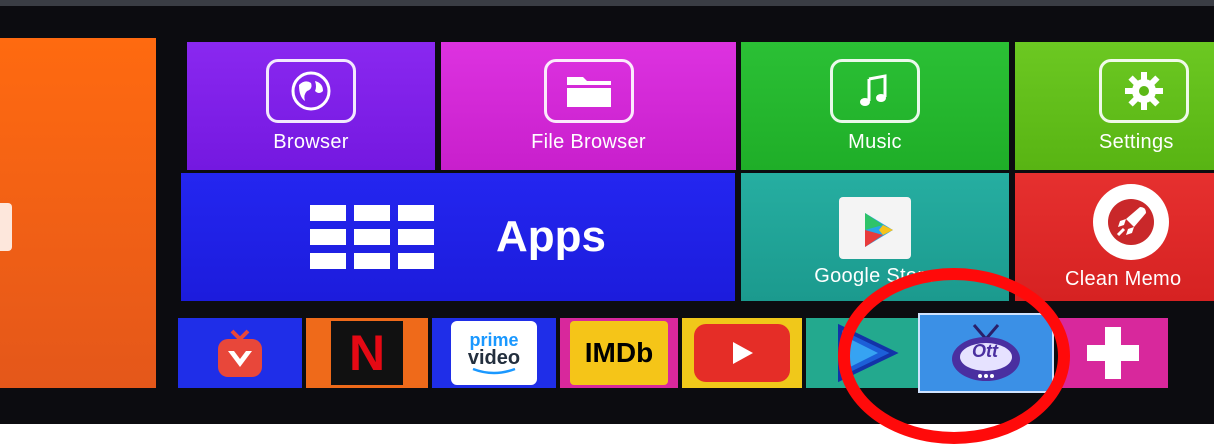  What do you see at coordinates (1136, 141) in the screenshot?
I see `settings-label: Settings` at bounding box center [1136, 141].